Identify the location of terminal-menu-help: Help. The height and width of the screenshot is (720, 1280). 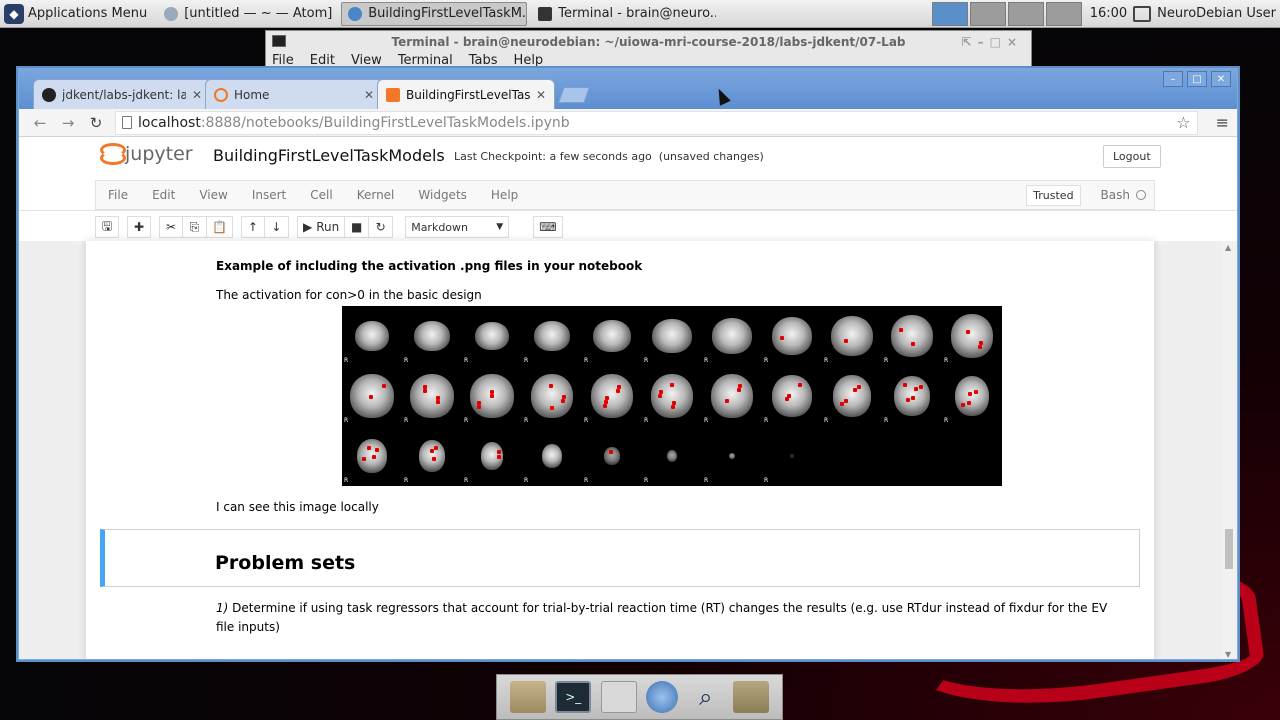
(529, 60).